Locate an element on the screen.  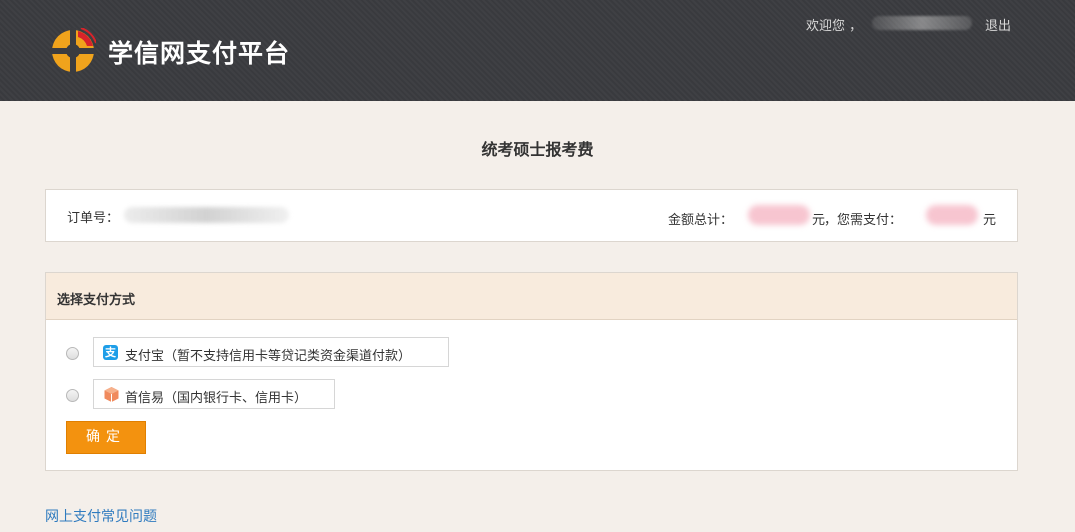
payment-option-shouxinyi: 首信易（国内银行卡、信用卡） is located at coordinates (214, 394).